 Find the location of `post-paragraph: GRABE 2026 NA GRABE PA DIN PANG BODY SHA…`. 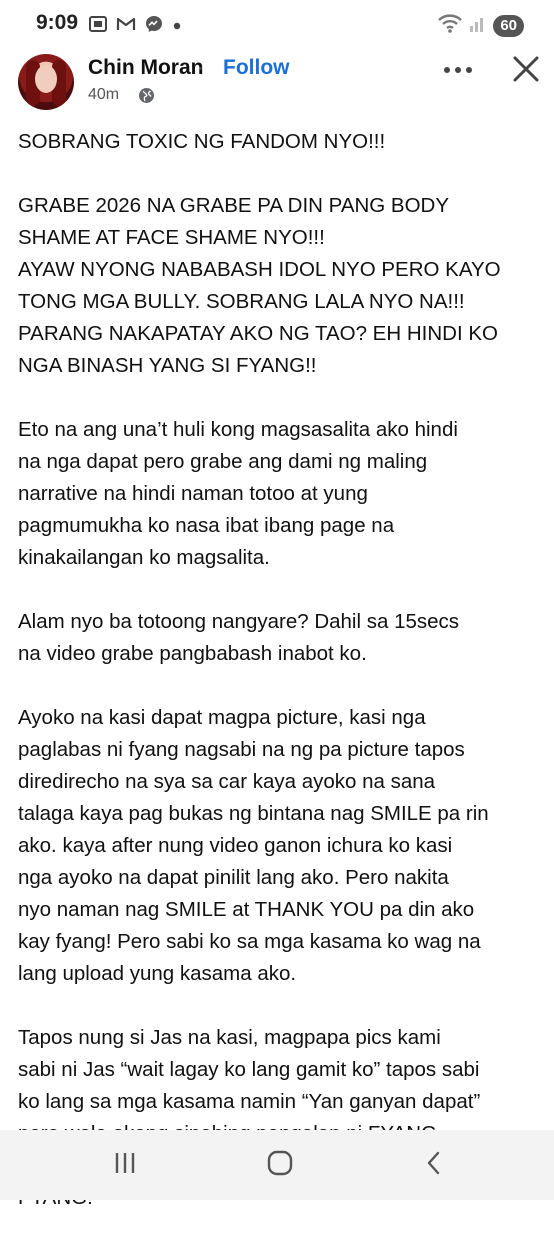

post-paragraph: GRABE 2026 NA GRABE PA DIN PANG BODY SHA… is located at coordinates (259, 285).